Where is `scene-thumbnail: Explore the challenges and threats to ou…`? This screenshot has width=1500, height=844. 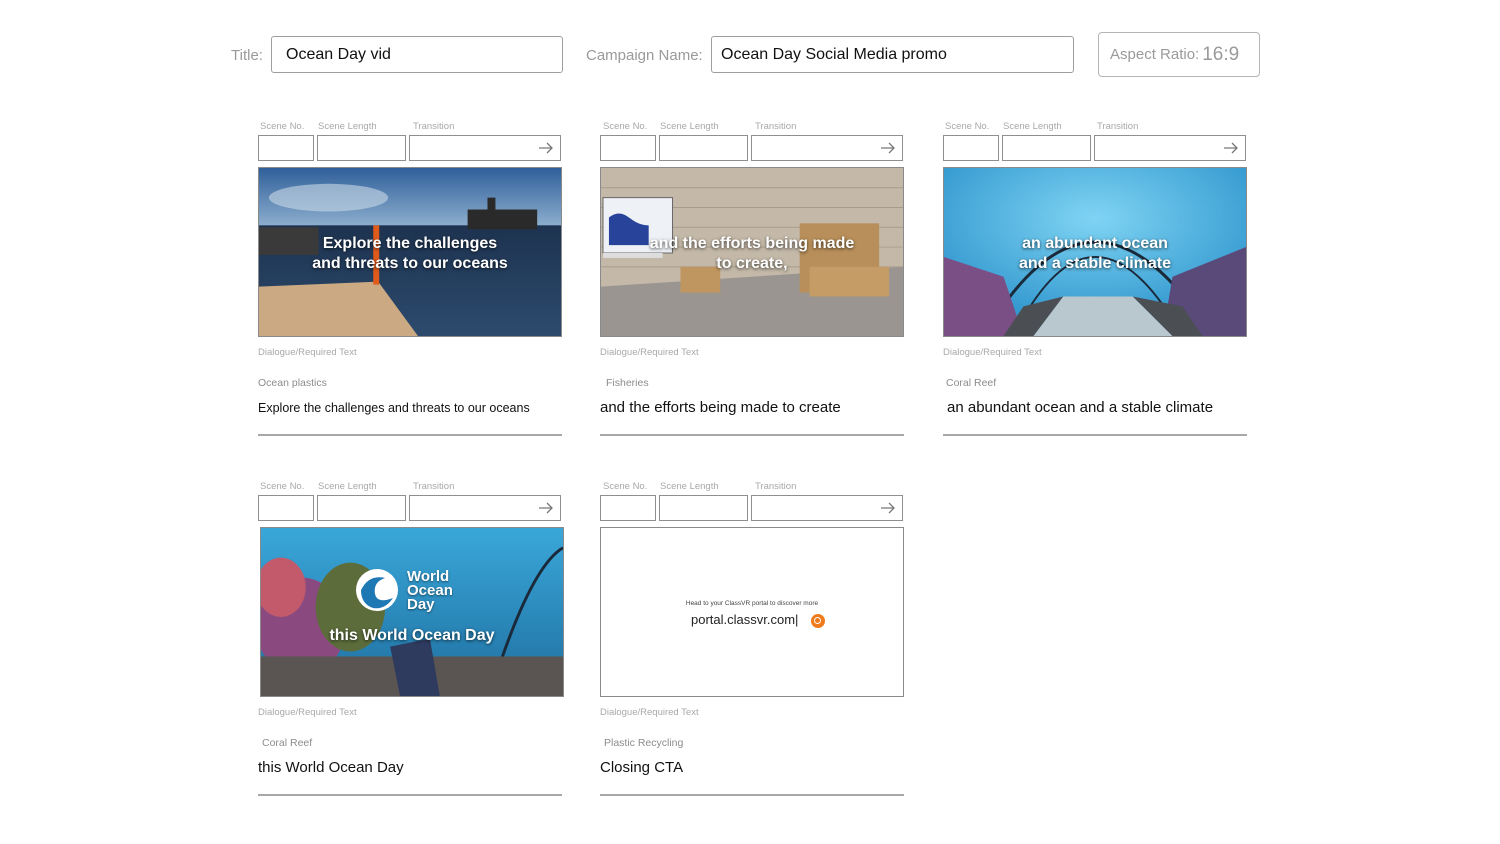
scene-thumbnail: Explore the challenges and threats to ou… is located at coordinates (410, 252).